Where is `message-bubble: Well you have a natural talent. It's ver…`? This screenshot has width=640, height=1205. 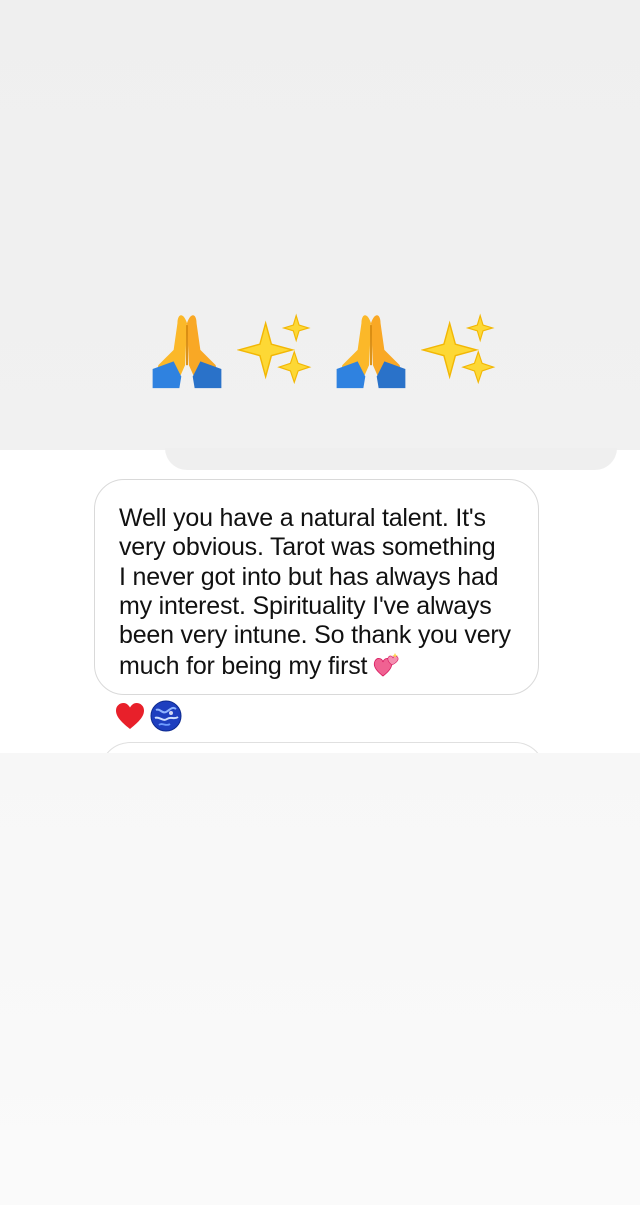 message-bubble: Well you have a natural talent. It's ver… is located at coordinates (316, 587).